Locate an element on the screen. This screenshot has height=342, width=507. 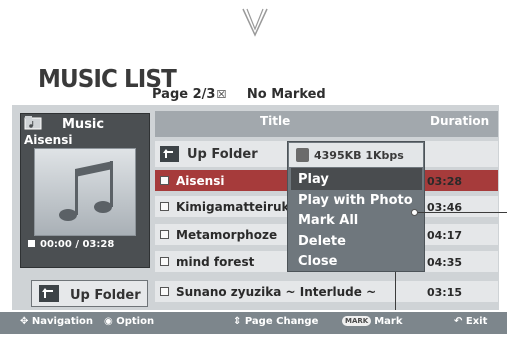
track-duration: 04:17 is located at coordinates (445, 235).